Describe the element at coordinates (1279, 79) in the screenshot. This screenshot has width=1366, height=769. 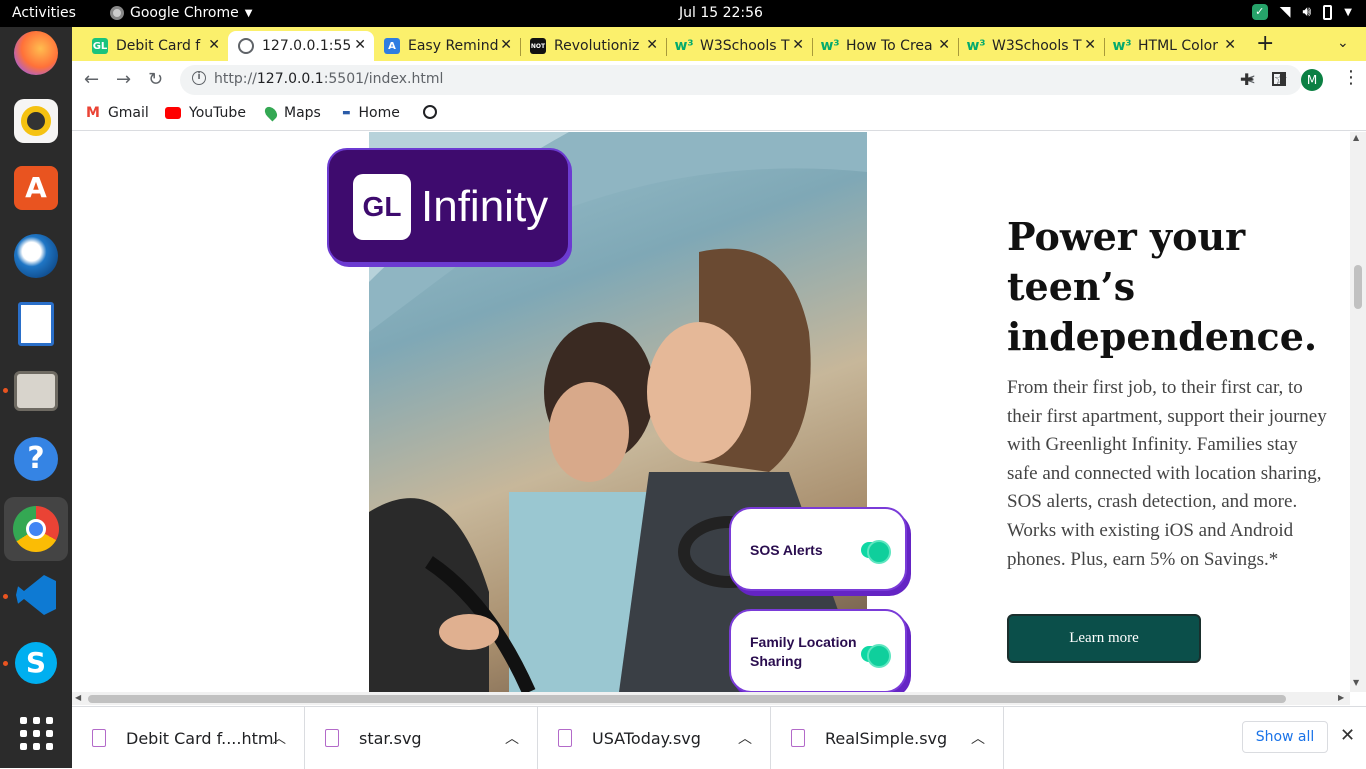
I see `side-panel-icon` at that location.